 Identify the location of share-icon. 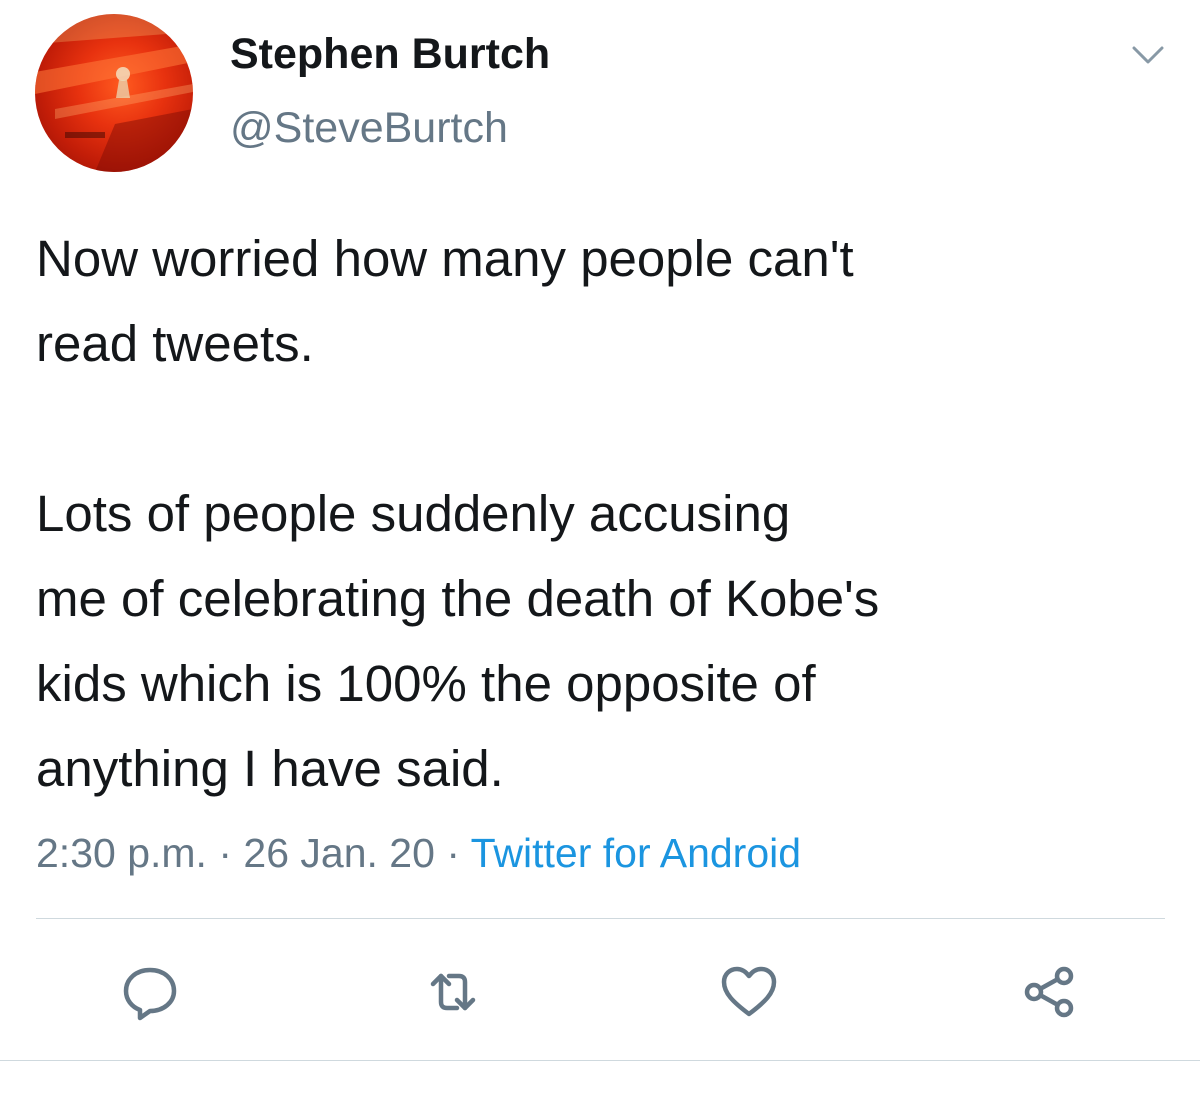
(1049, 992).